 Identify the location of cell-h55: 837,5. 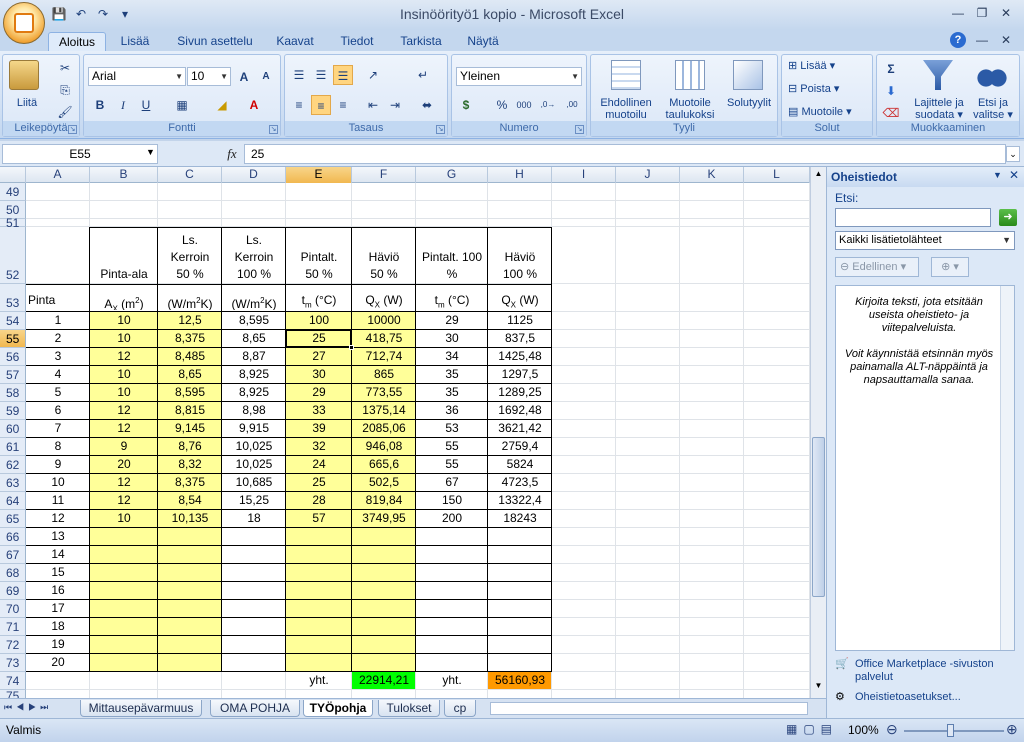
(520, 338).